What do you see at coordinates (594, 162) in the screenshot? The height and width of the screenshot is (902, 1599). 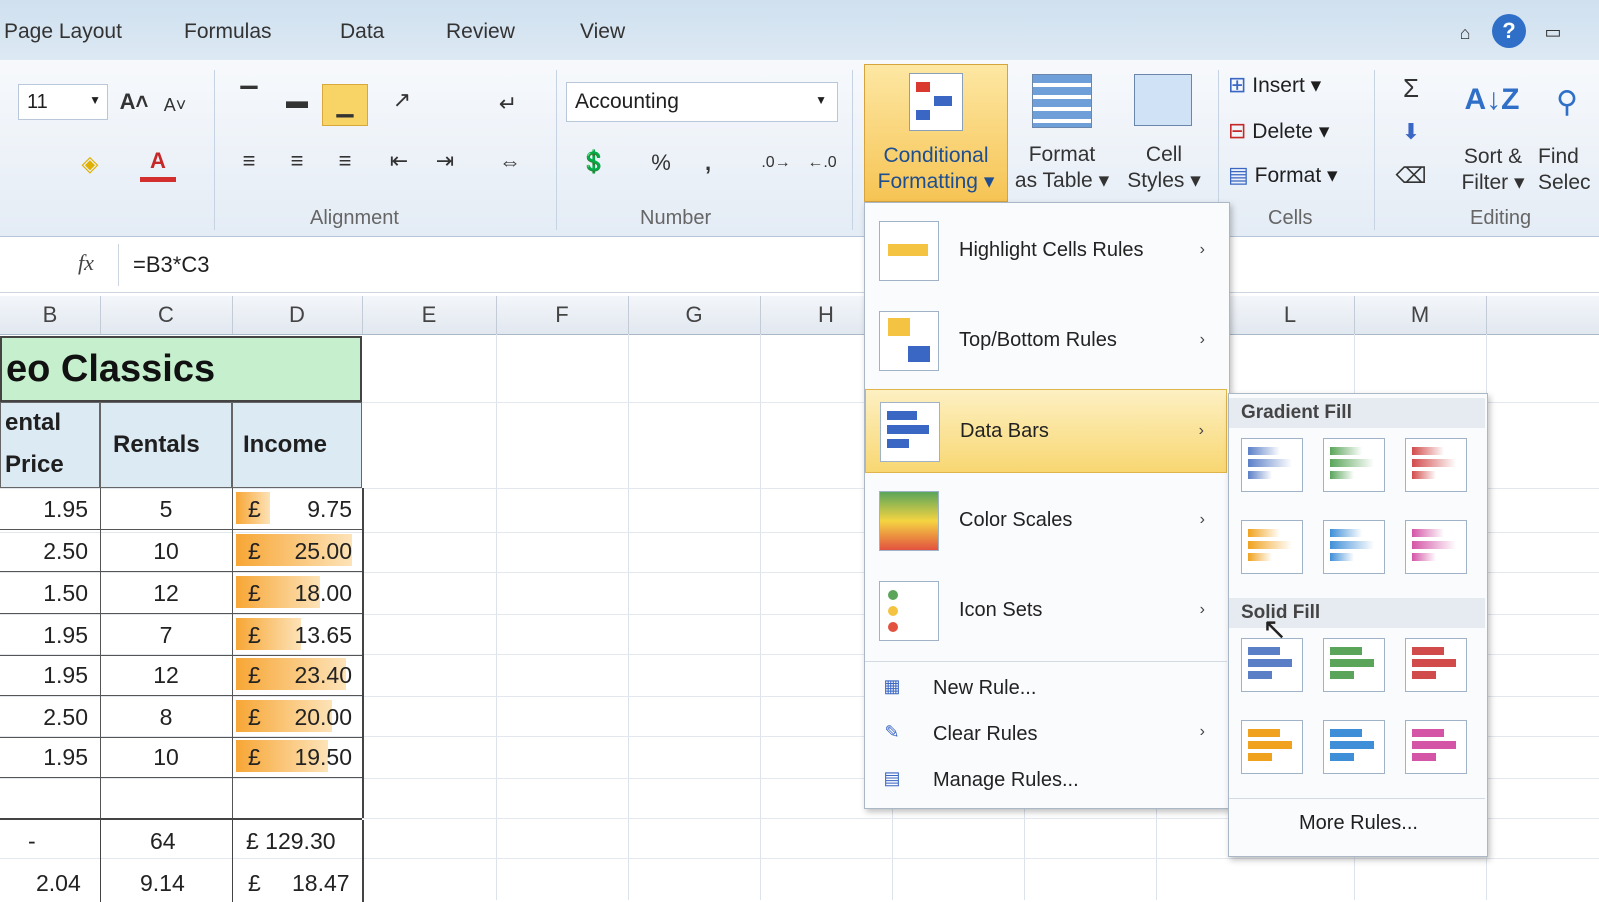 I see `accounting-format-icon: 💲` at bounding box center [594, 162].